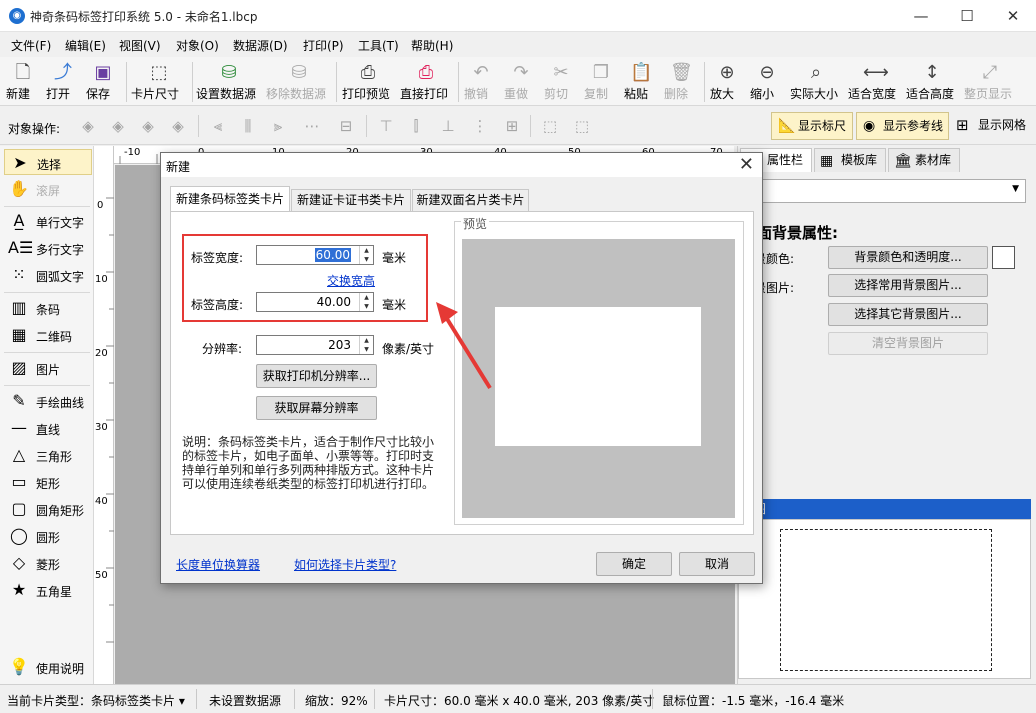  I want to click on close-button: ✕, so click(1013, 16).